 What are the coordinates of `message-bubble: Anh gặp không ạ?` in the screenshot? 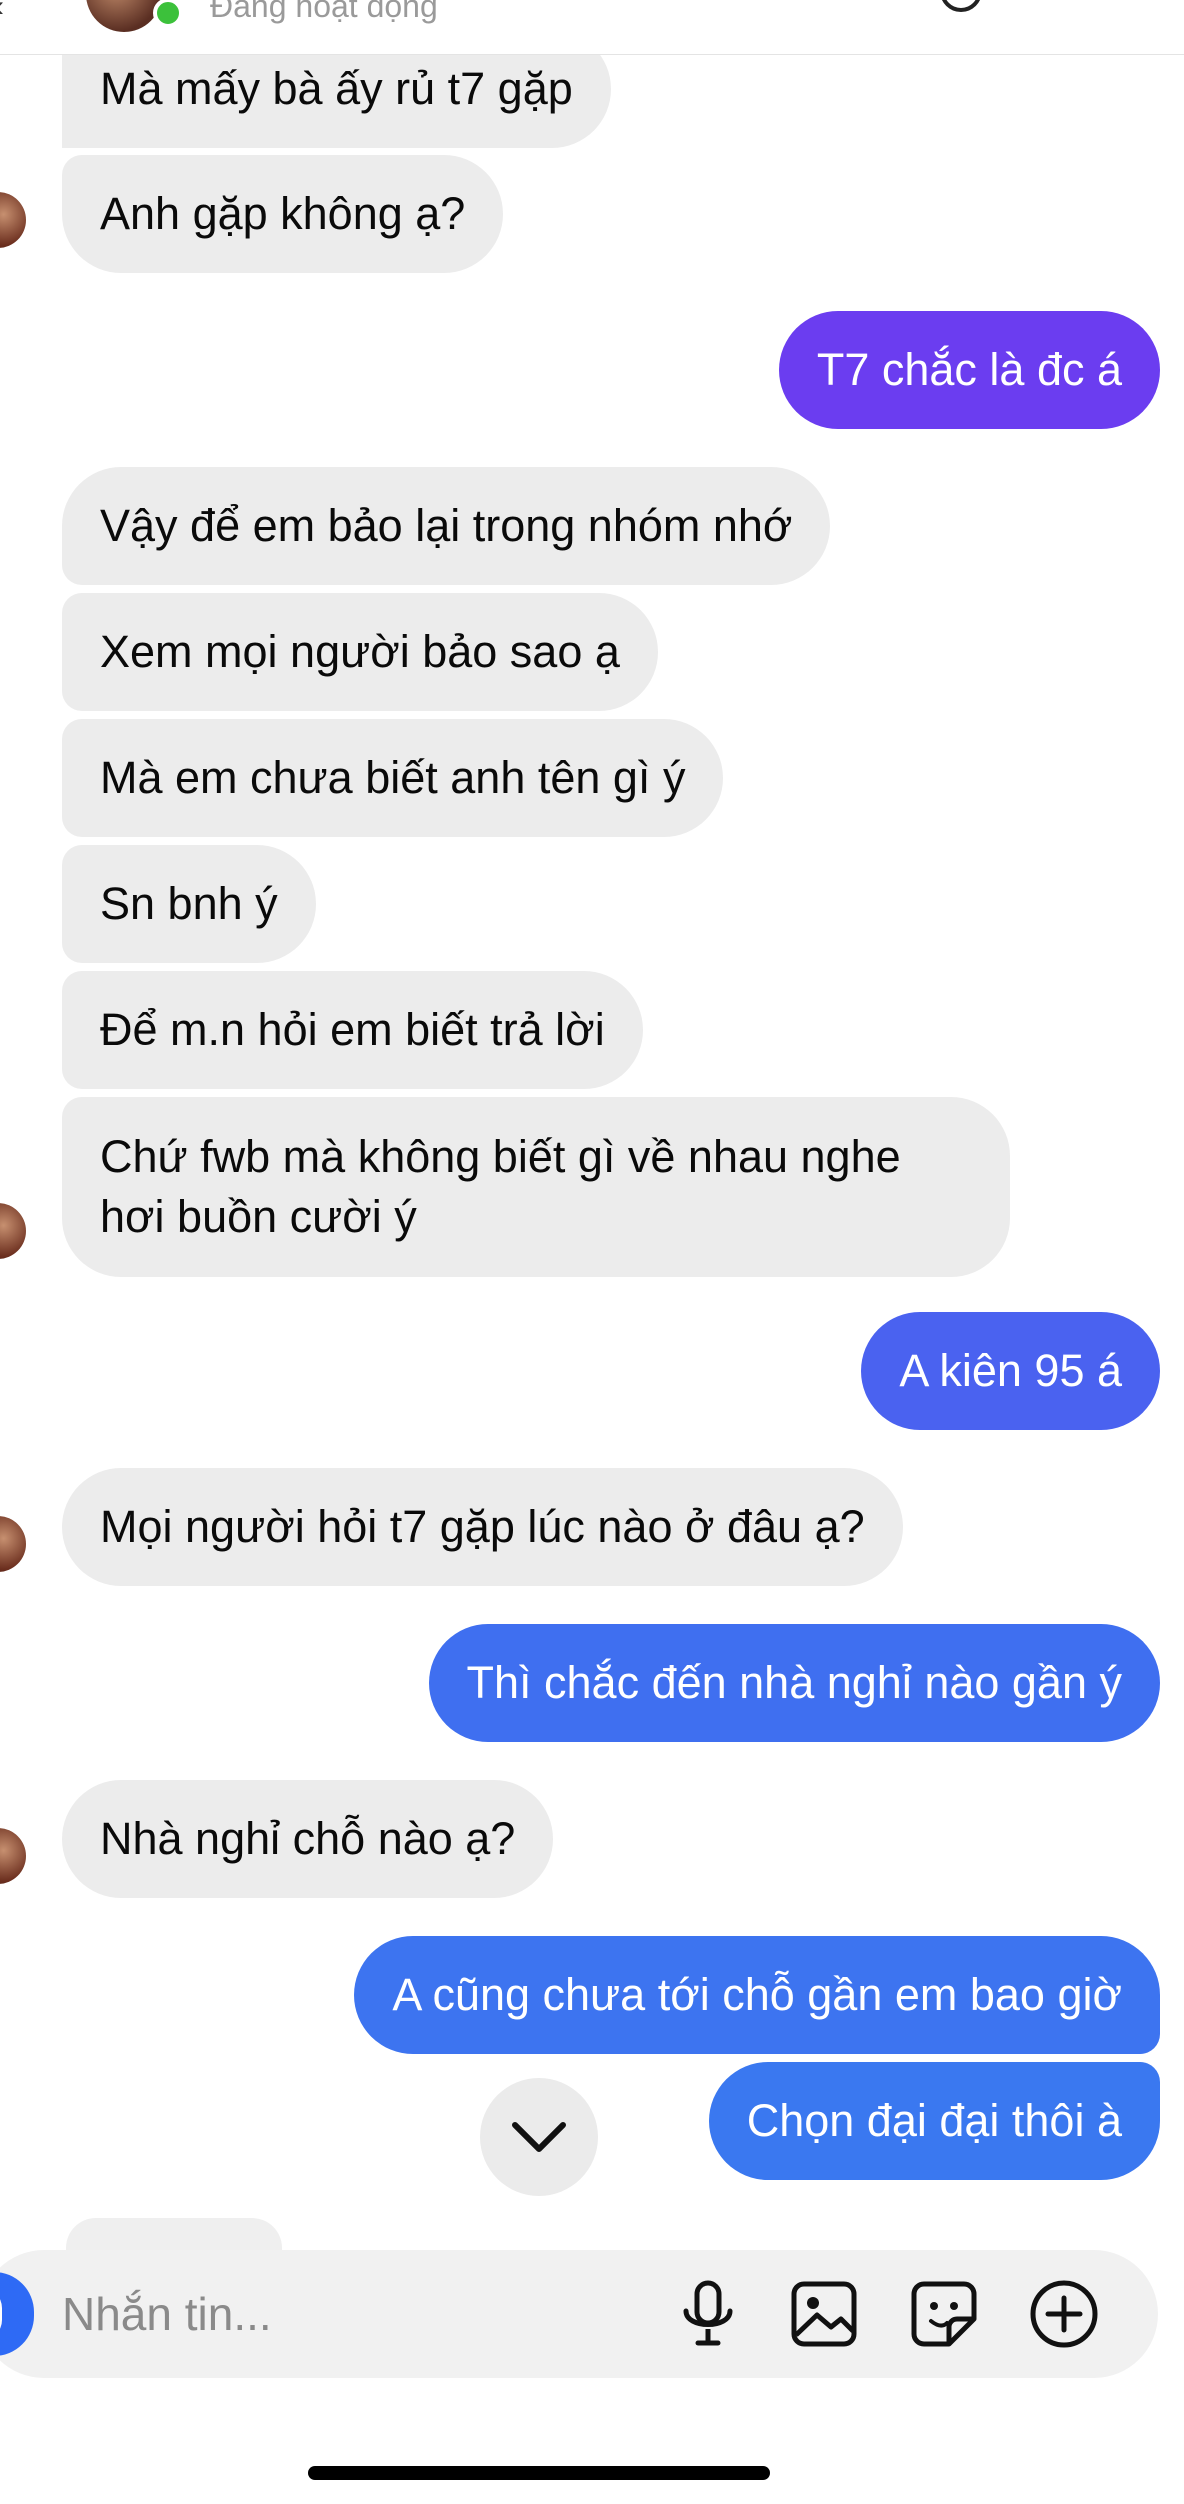 It's located at (283, 214).